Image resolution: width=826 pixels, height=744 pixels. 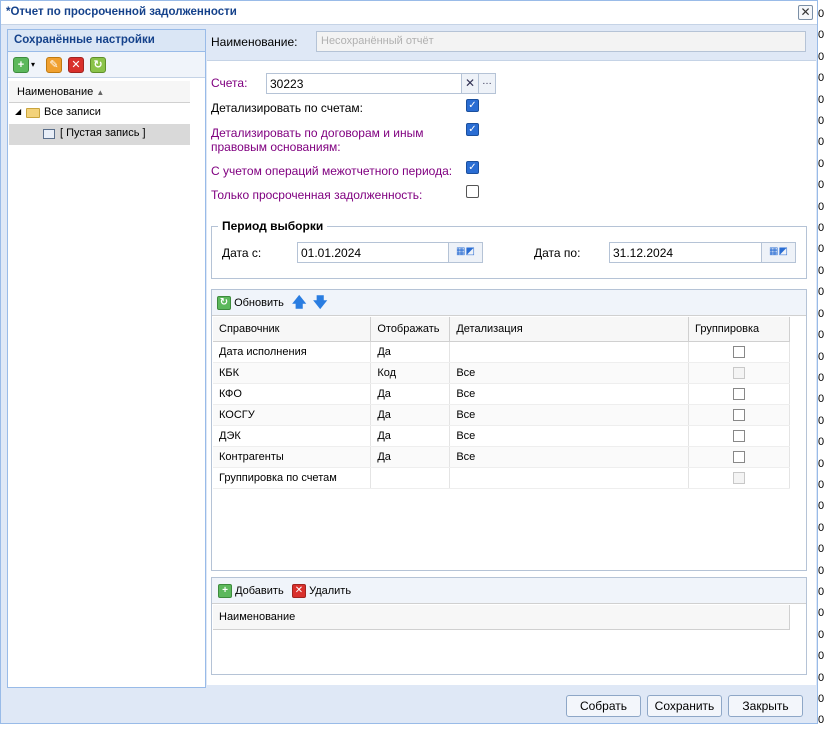 I want to click on col-header-name: Наименование, so click(x=501, y=617).